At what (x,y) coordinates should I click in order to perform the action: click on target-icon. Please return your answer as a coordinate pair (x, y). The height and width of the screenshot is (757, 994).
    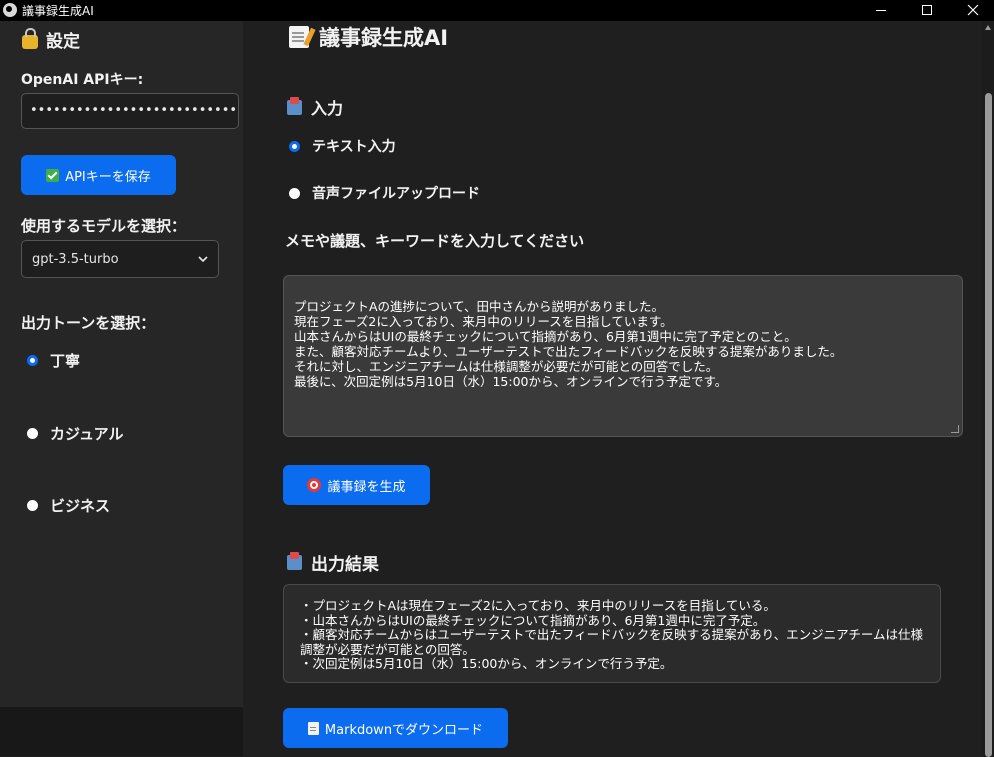
    Looking at the image, I should click on (314, 485).